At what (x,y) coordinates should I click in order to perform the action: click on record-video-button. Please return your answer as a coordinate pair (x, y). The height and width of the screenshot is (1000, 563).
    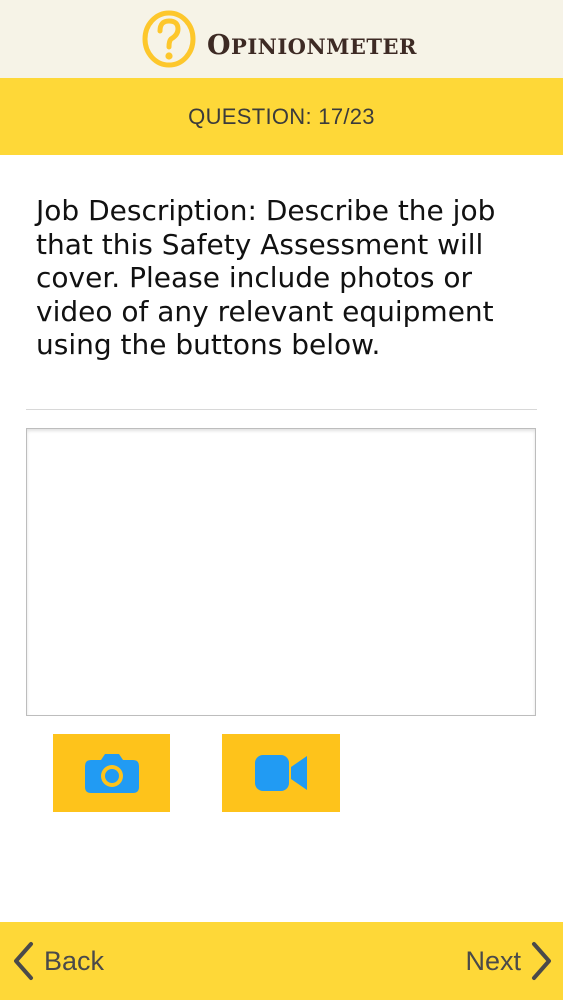
    Looking at the image, I should click on (281, 773).